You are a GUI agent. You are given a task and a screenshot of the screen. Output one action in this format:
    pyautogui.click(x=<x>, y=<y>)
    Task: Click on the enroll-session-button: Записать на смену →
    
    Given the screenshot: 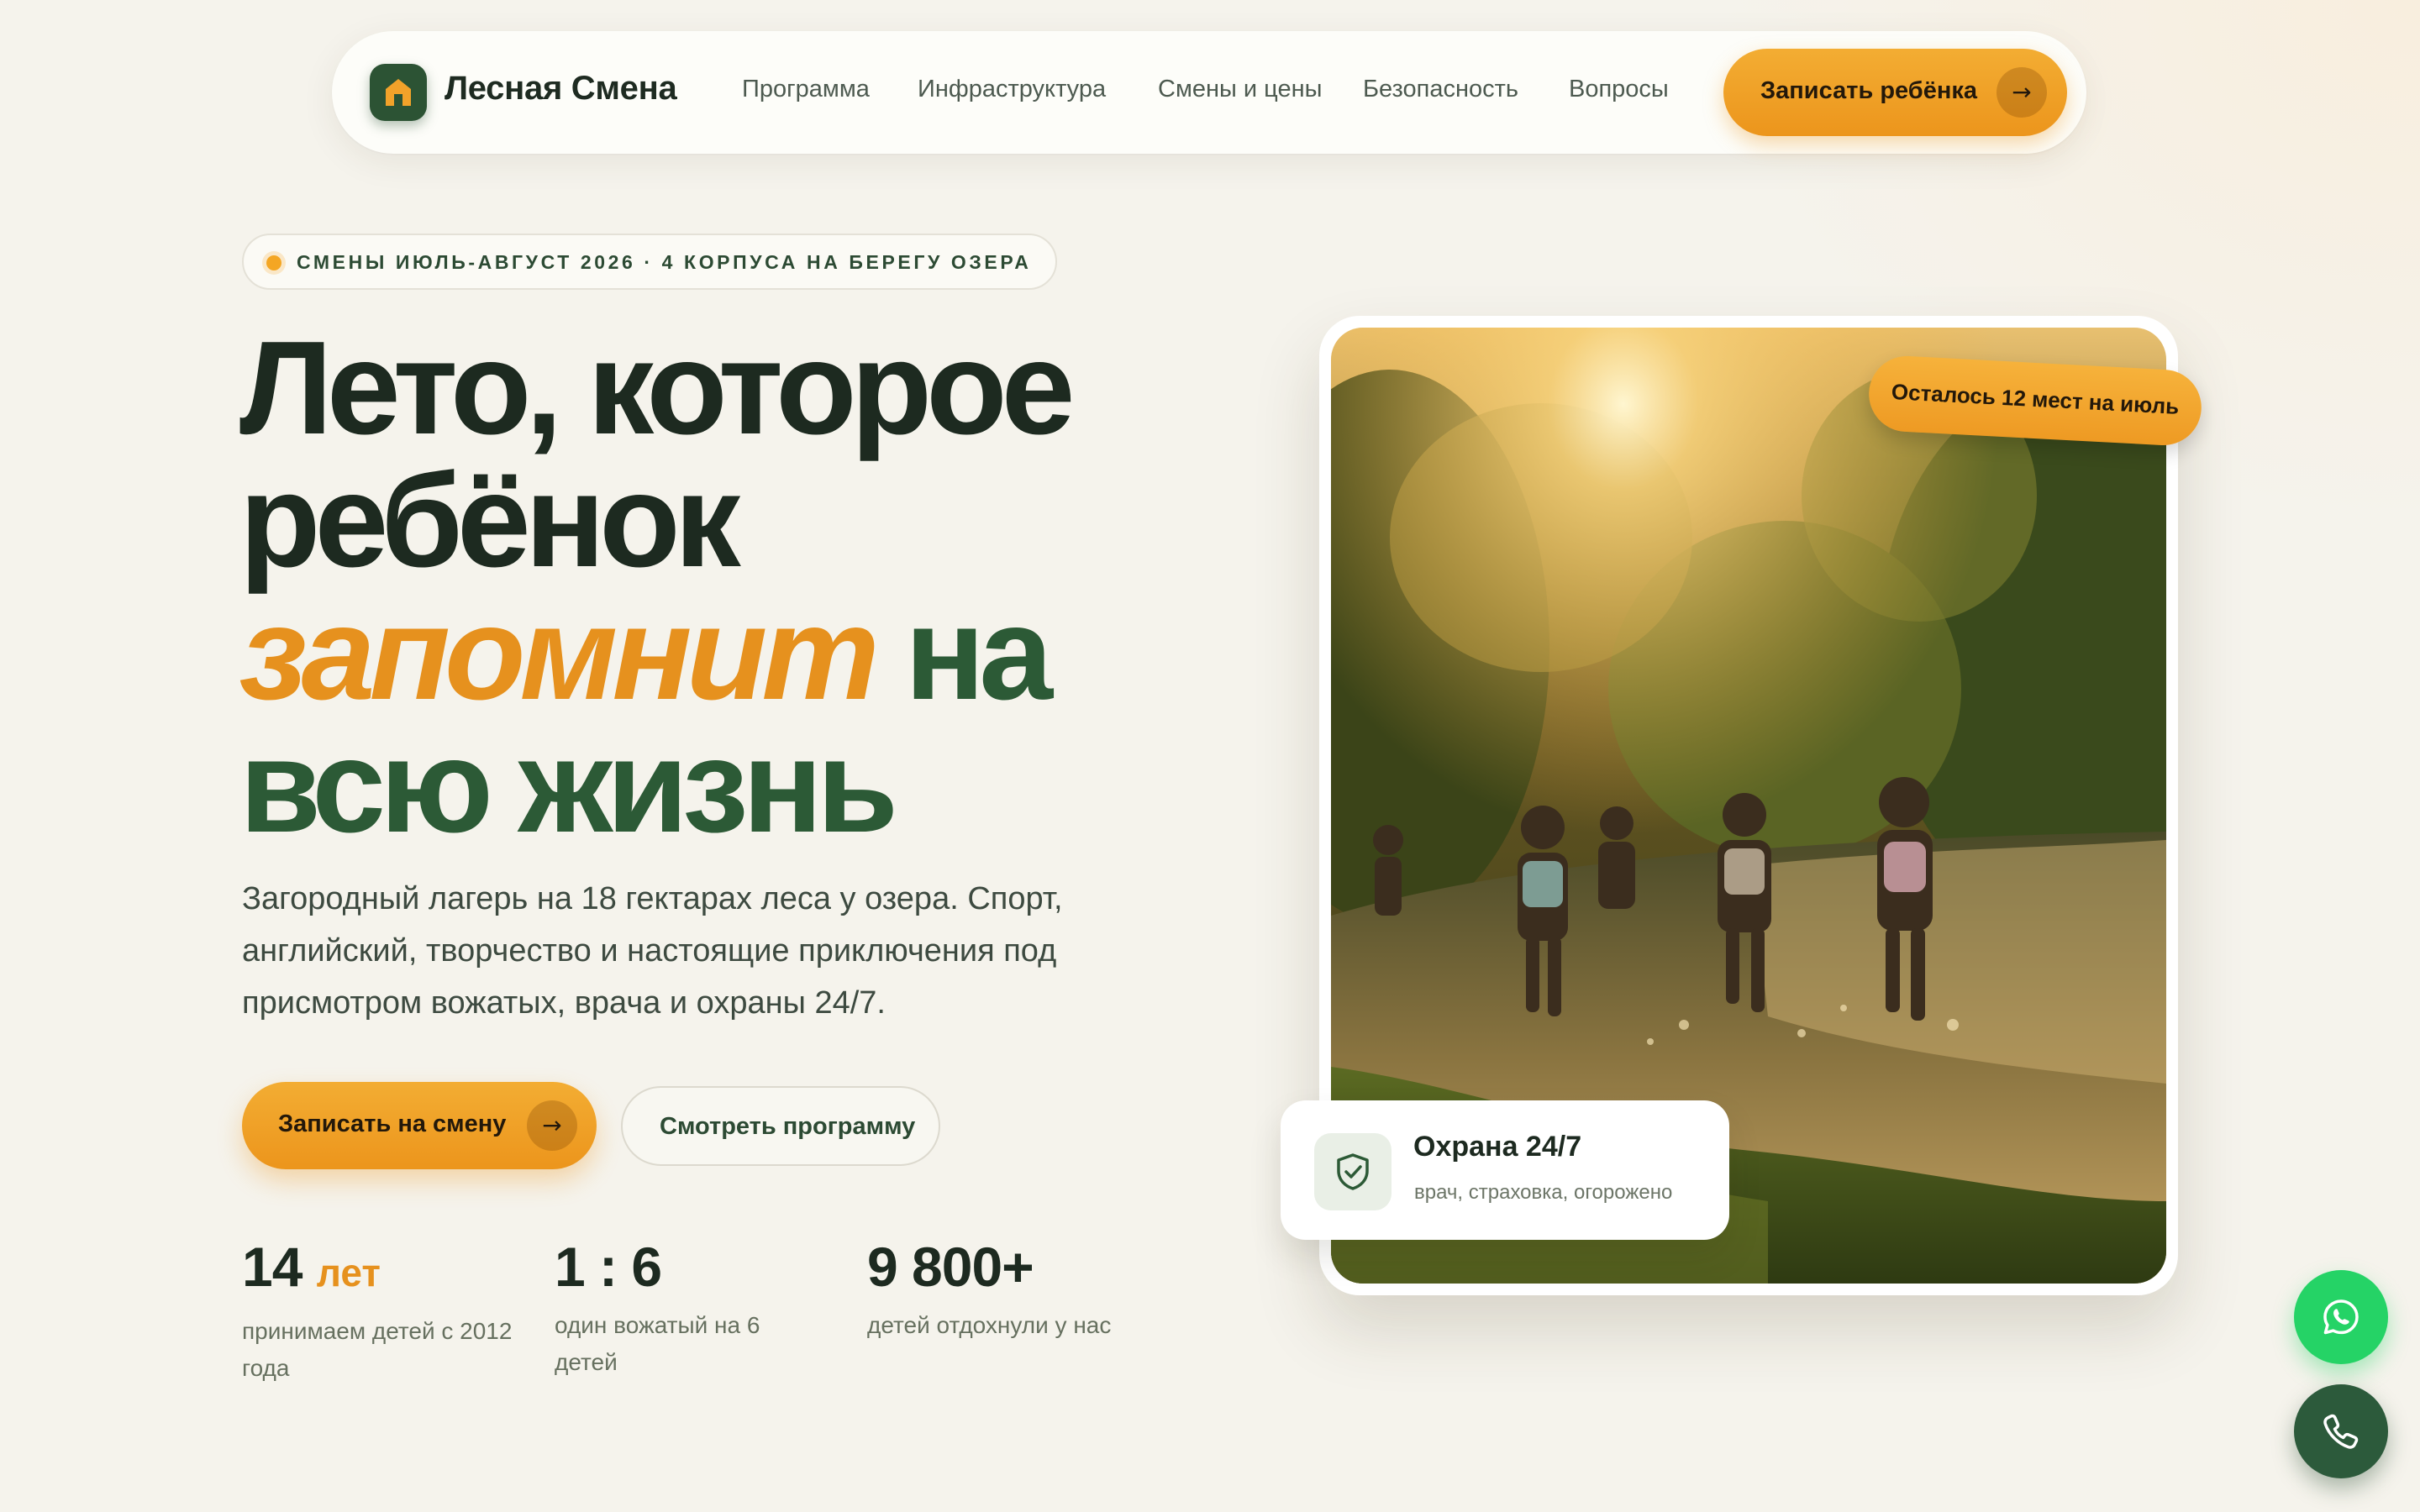 What is the action you would take?
    pyautogui.click(x=420, y=1125)
    